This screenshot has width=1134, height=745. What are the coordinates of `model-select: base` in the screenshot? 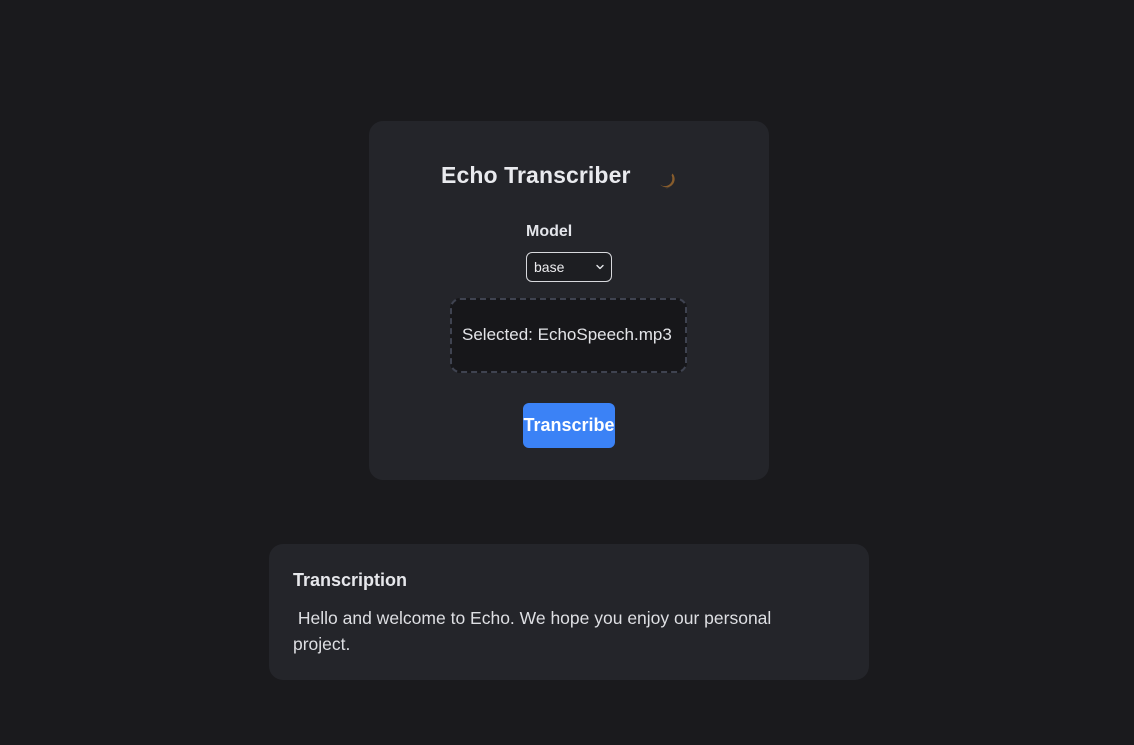 It's located at (569, 267).